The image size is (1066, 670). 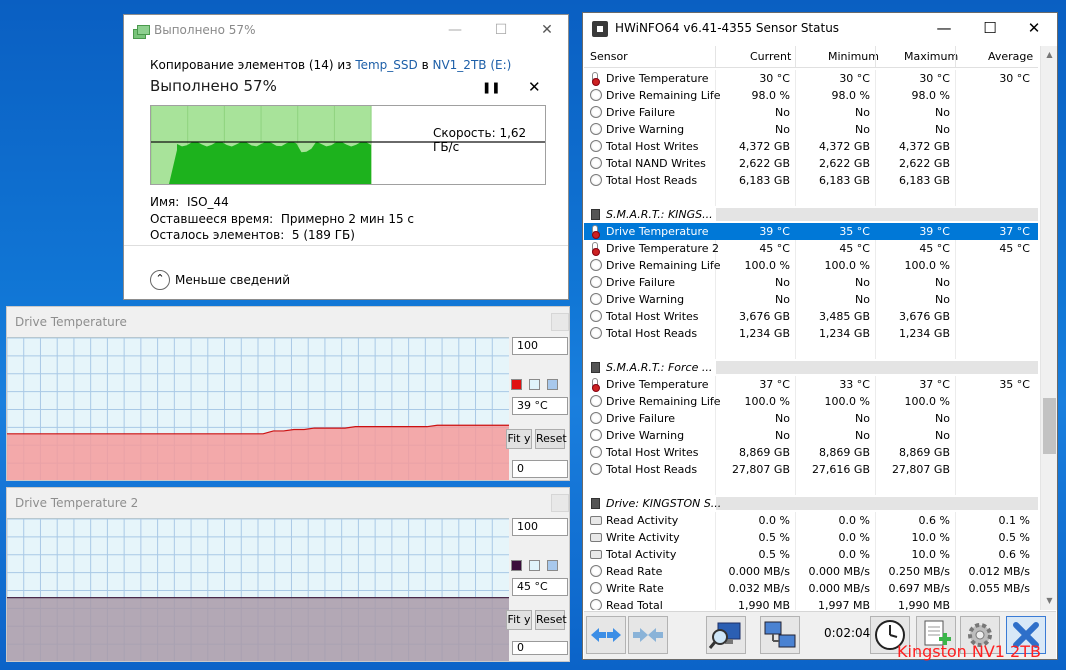 What do you see at coordinates (346, 30) in the screenshot?
I see `copy-dialog-titlebar: Выполнено 57% — ☐ ✕` at bounding box center [346, 30].